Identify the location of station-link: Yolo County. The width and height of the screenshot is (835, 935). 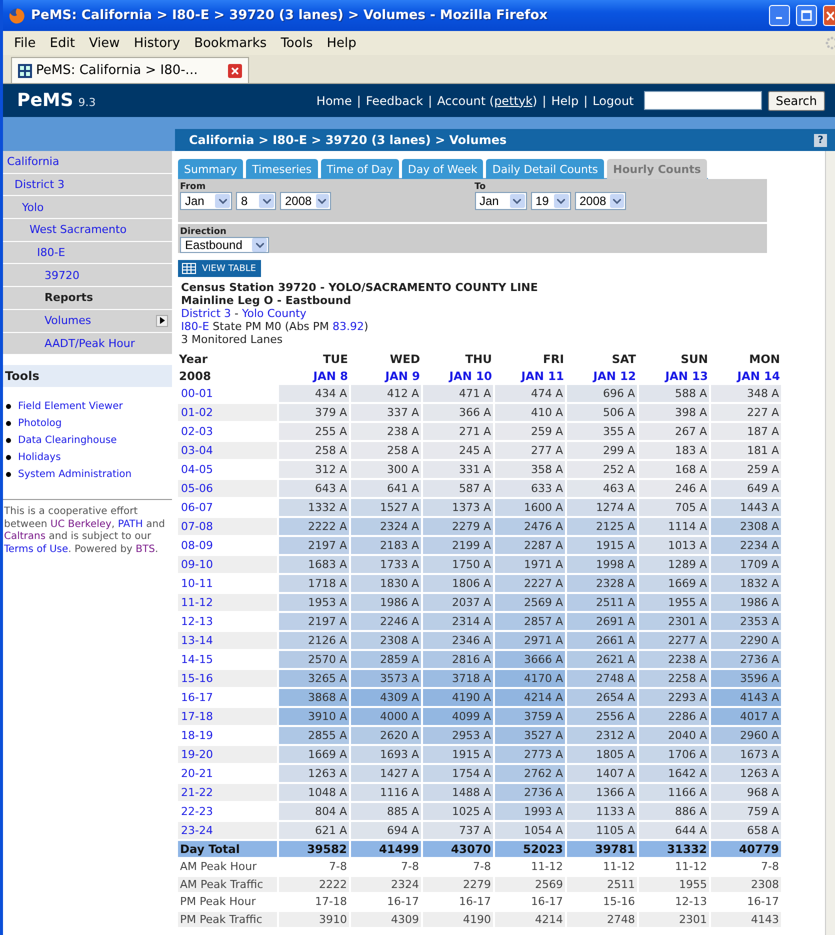
(274, 313).